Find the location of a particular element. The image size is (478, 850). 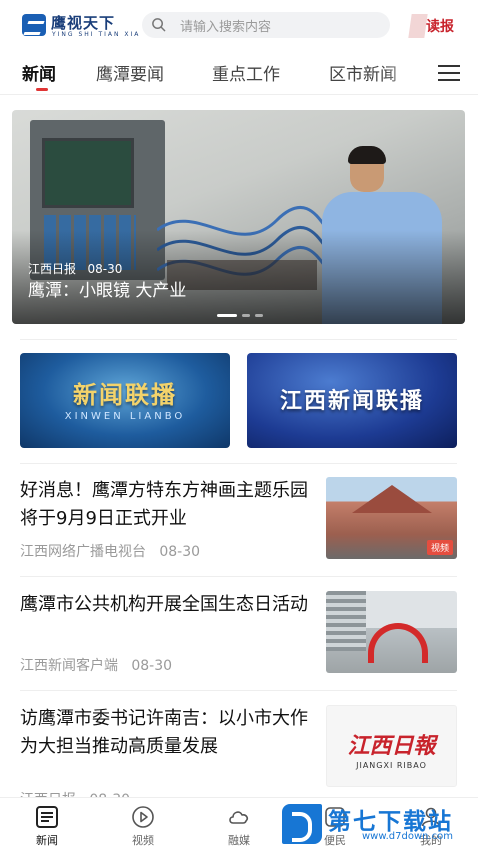

nav-label: 新闻 is located at coordinates (47, 840).